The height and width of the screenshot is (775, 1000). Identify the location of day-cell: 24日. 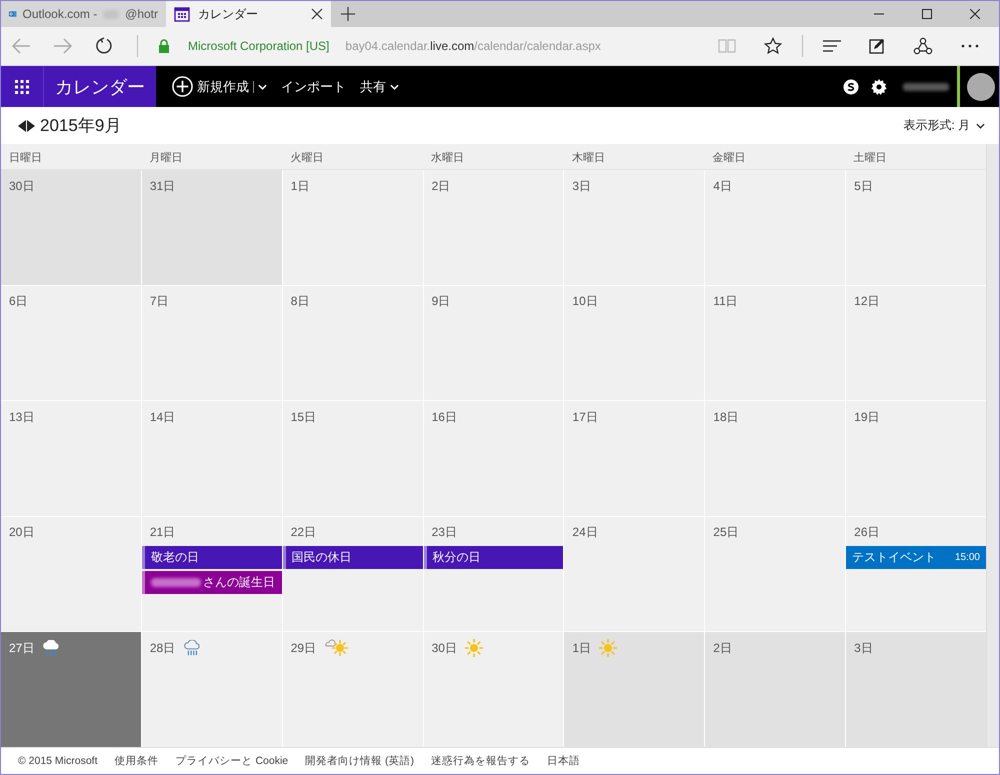
(634, 574).